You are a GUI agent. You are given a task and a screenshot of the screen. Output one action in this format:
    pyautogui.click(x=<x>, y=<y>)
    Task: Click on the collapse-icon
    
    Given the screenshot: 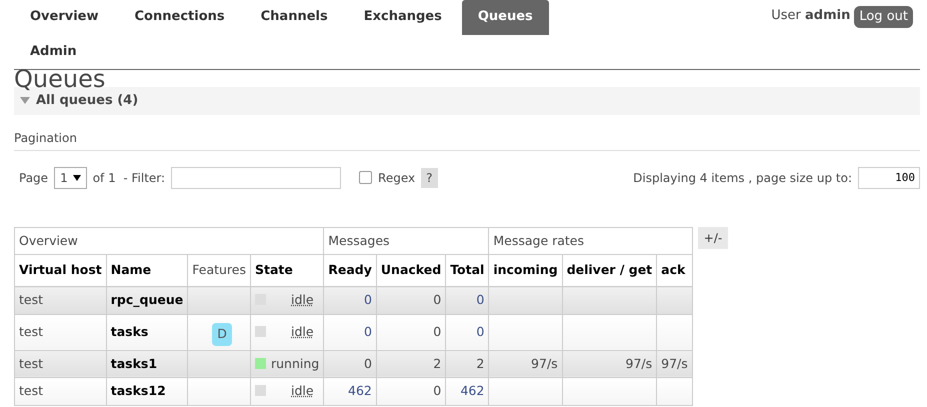 What is the action you would take?
    pyautogui.click(x=25, y=100)
    